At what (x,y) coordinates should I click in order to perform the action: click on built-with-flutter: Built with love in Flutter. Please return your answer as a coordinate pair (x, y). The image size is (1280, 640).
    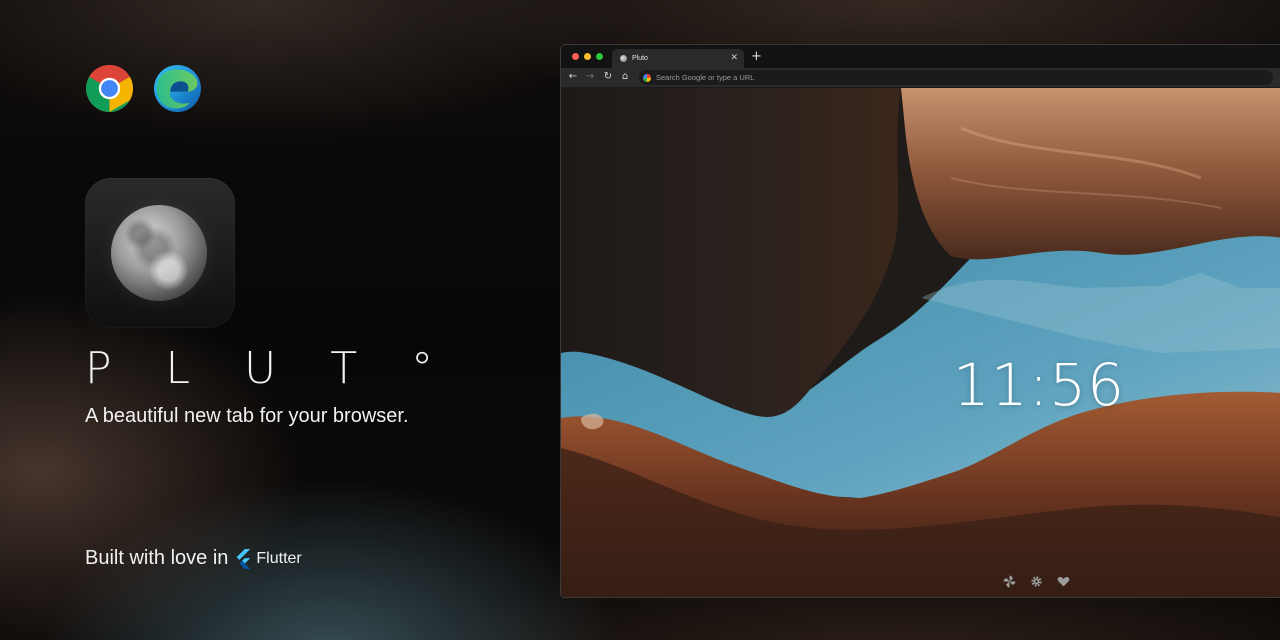
    Looking at the image, I should click on (193, 558).